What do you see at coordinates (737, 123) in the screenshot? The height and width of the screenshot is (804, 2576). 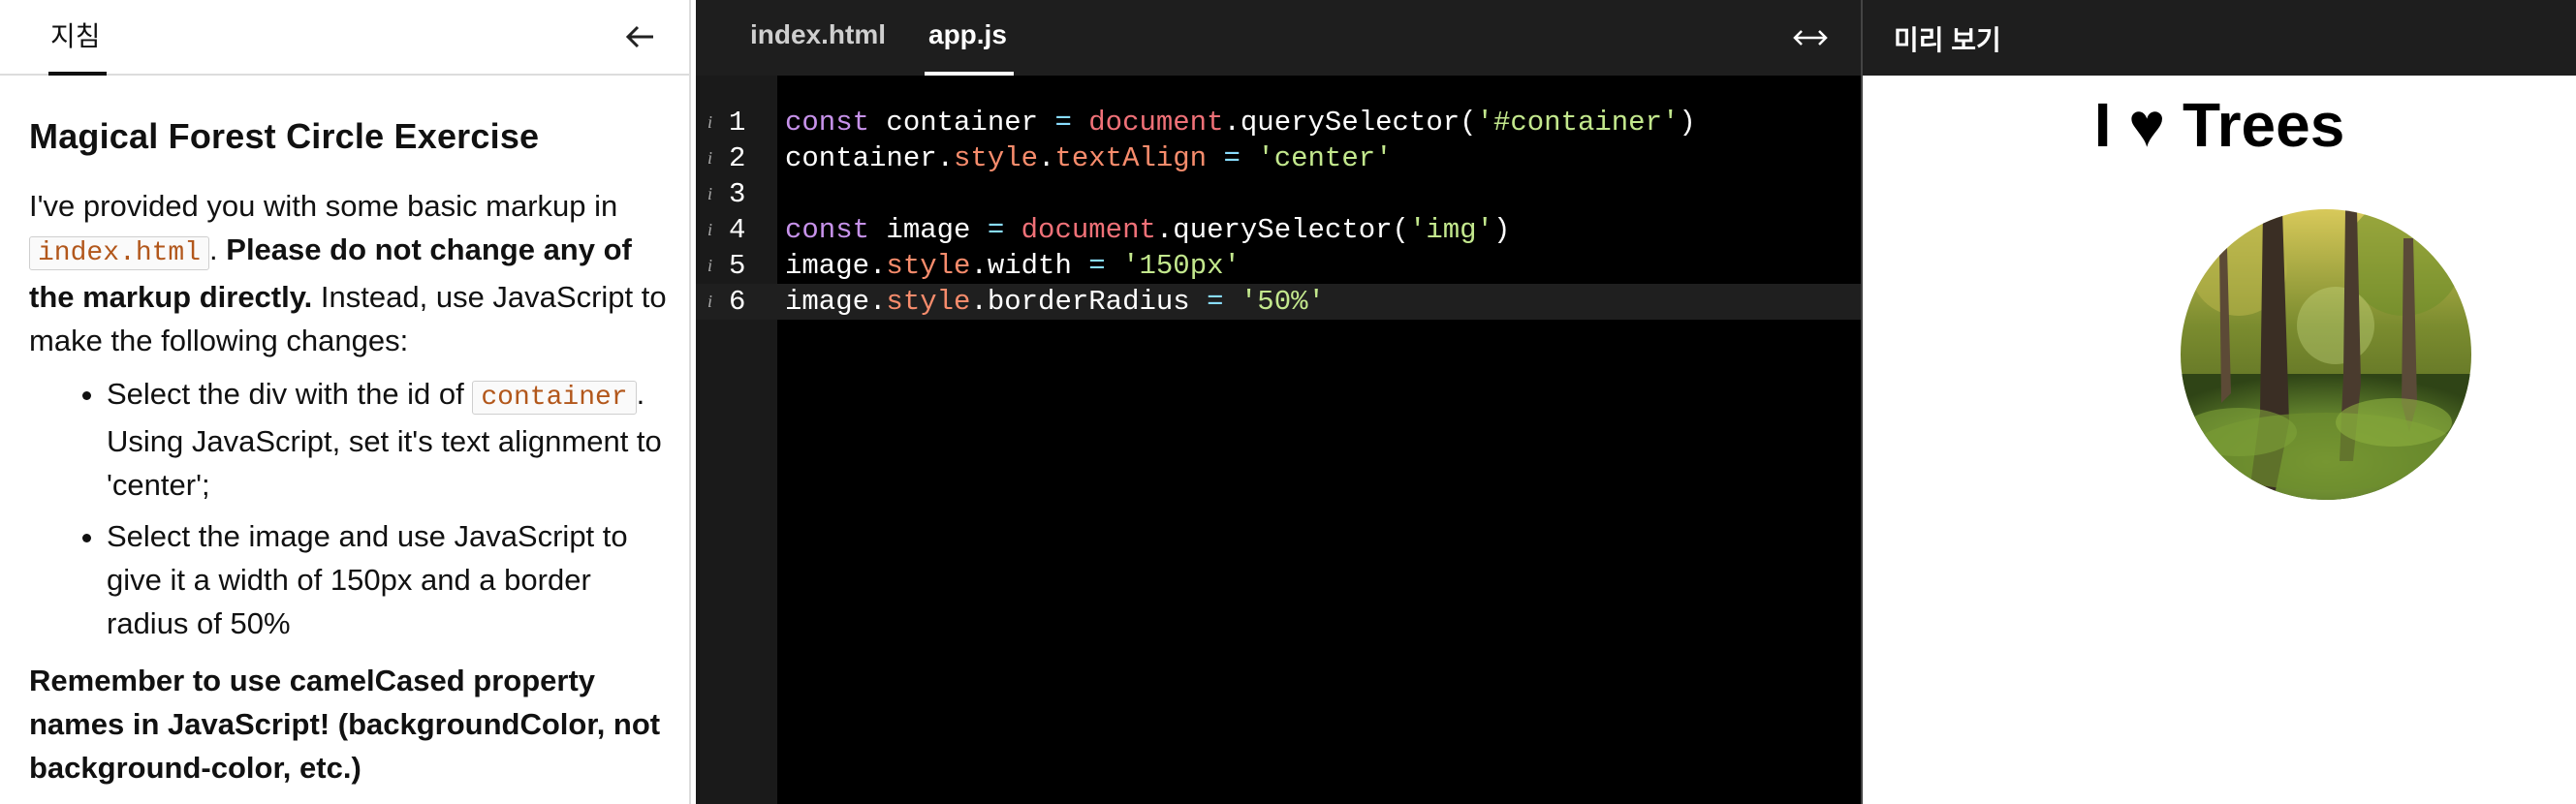 I see `line-number: 1` at bounding box center [737, 123].